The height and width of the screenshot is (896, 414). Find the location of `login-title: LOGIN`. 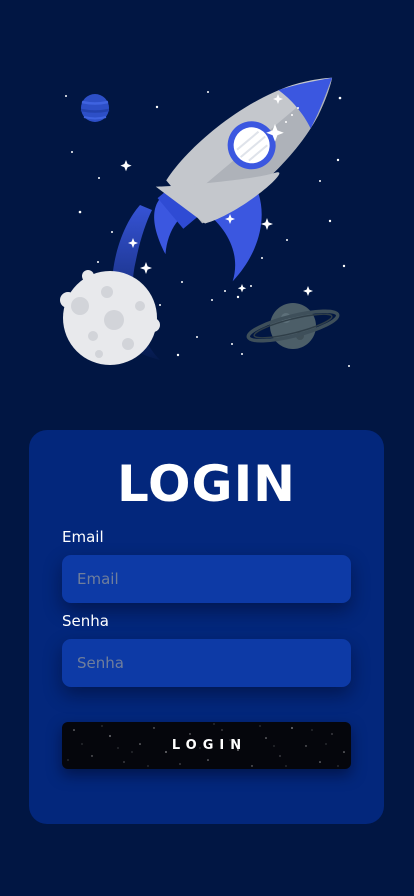

login-title: LOGIN is located at coordinates (206, 484).